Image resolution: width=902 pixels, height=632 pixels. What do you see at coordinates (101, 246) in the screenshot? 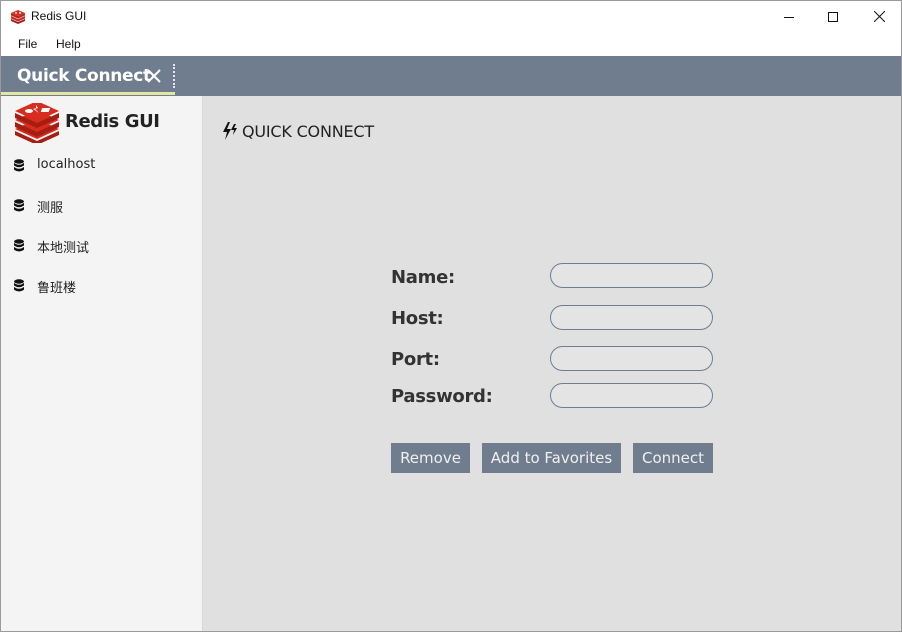
I see `connection-item-local-test: 本地测试` at bounding box center [101, 246].